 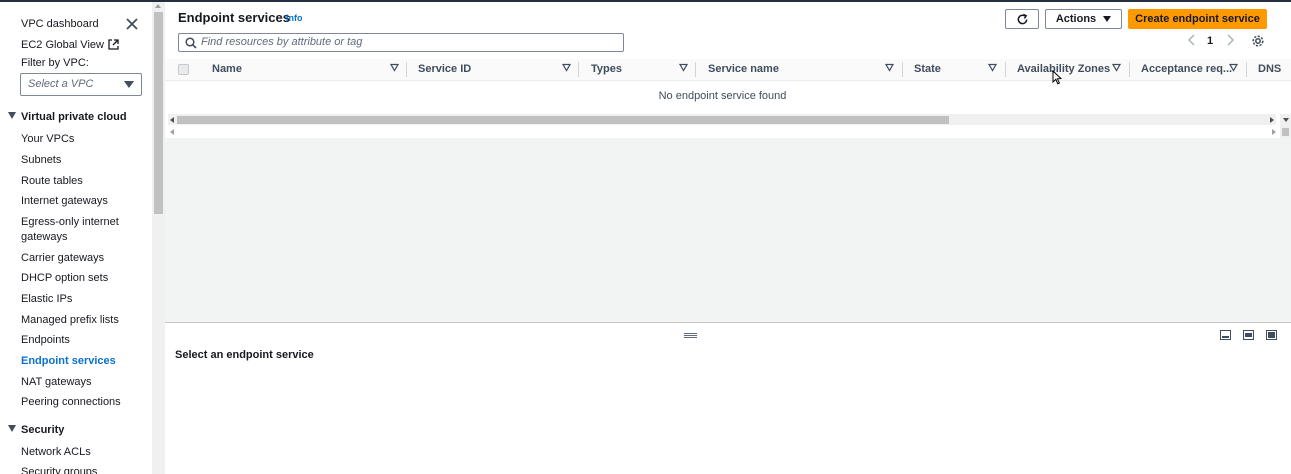 What do you see at coordinates (1197, 19) in the screenshot?
I see `create-endpoint-service-button: Create endpoint service` at bounding box center [1197, 19].